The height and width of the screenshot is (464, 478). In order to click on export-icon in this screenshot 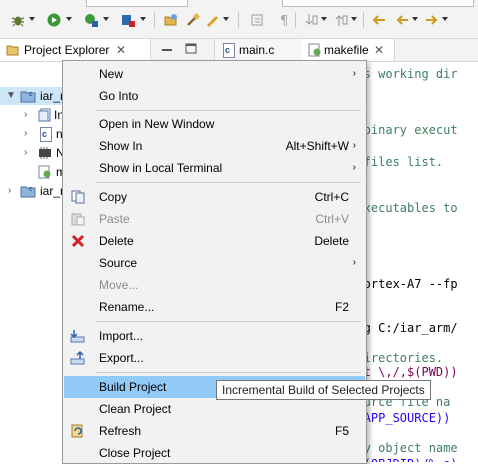, I will do `click(77, 358)`.